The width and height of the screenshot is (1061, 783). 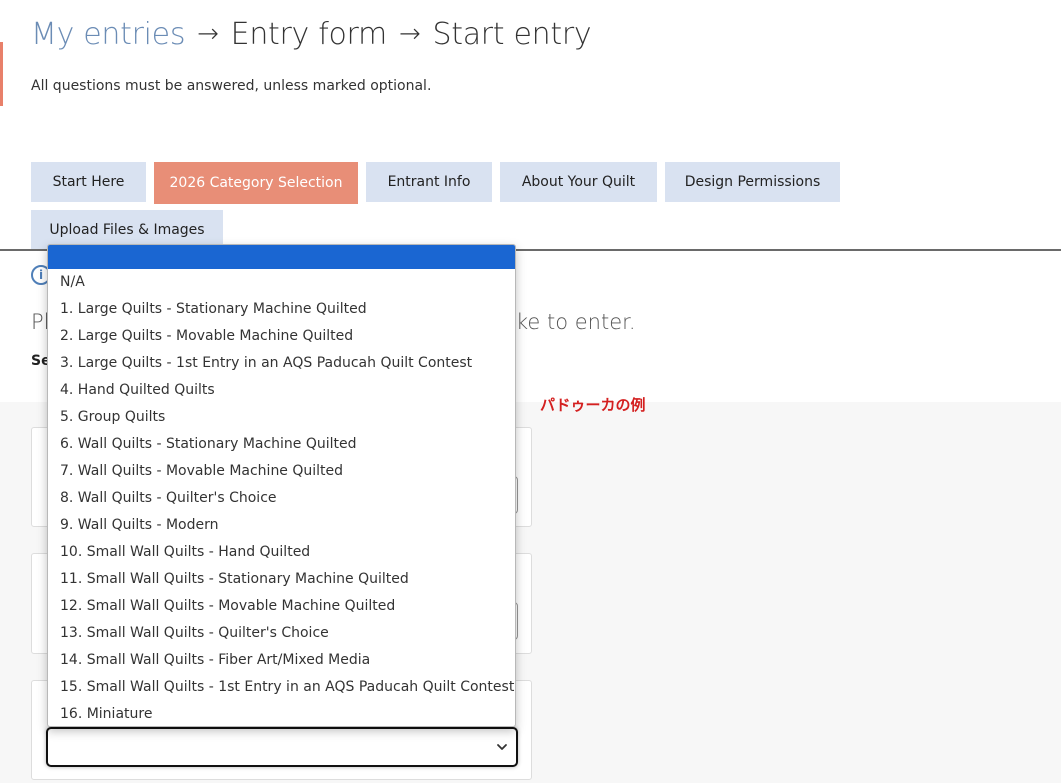 I want to click on breadcrumb-item-start-entry: Start entry, so click(x=512, y=34).